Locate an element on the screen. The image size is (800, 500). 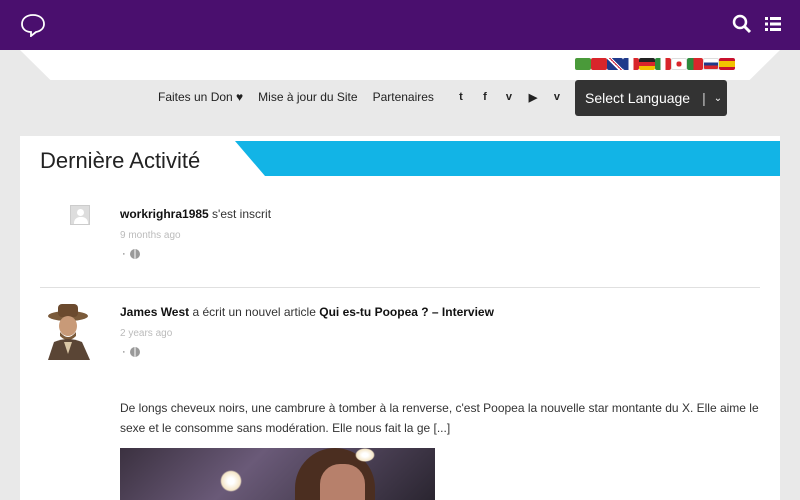
flag-spanish-icon is located at coordinates (727, 64).